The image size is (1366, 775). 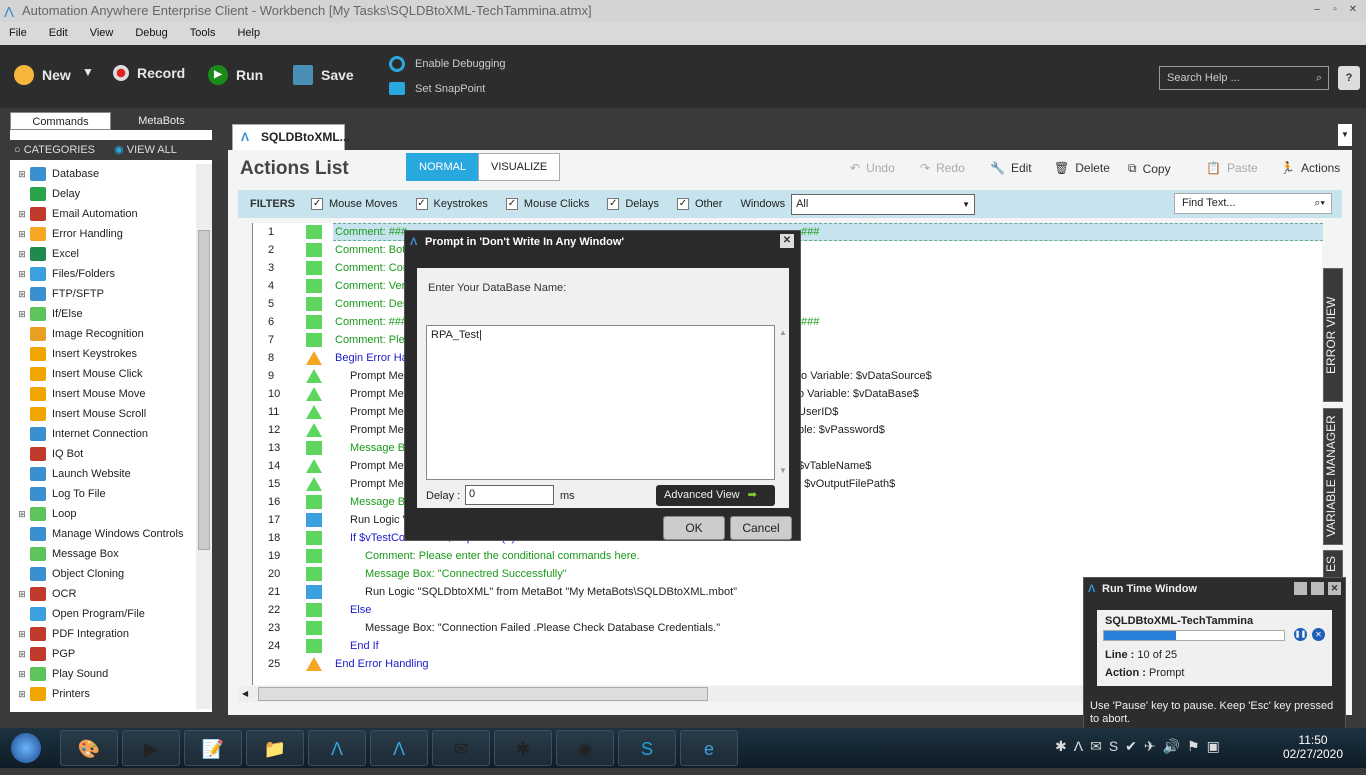 What do you see at coordinates (102, 294) in the screenshot?
I see `command-item: ⊞ FTP/SFTP` at bounding box center [102, 294].